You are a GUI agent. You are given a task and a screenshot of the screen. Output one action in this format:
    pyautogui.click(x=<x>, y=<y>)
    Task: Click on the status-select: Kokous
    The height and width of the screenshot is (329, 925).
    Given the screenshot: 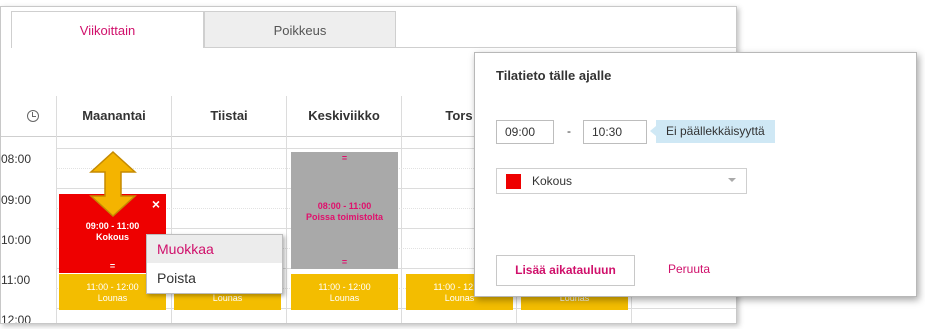 What is the action you would take?
    pyautogui.click(x=621, y=181)
    